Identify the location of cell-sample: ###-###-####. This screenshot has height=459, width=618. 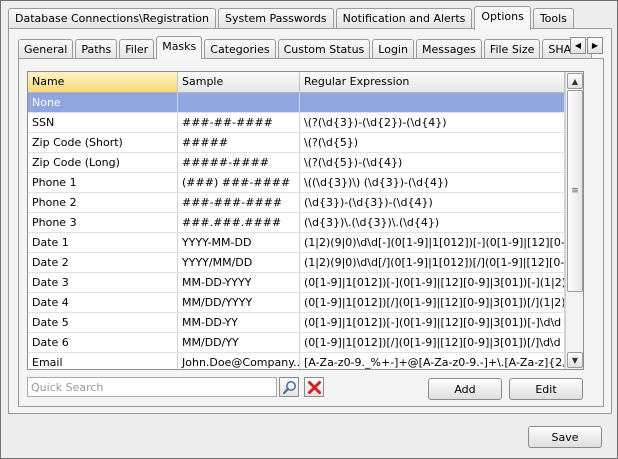
(239, 202).